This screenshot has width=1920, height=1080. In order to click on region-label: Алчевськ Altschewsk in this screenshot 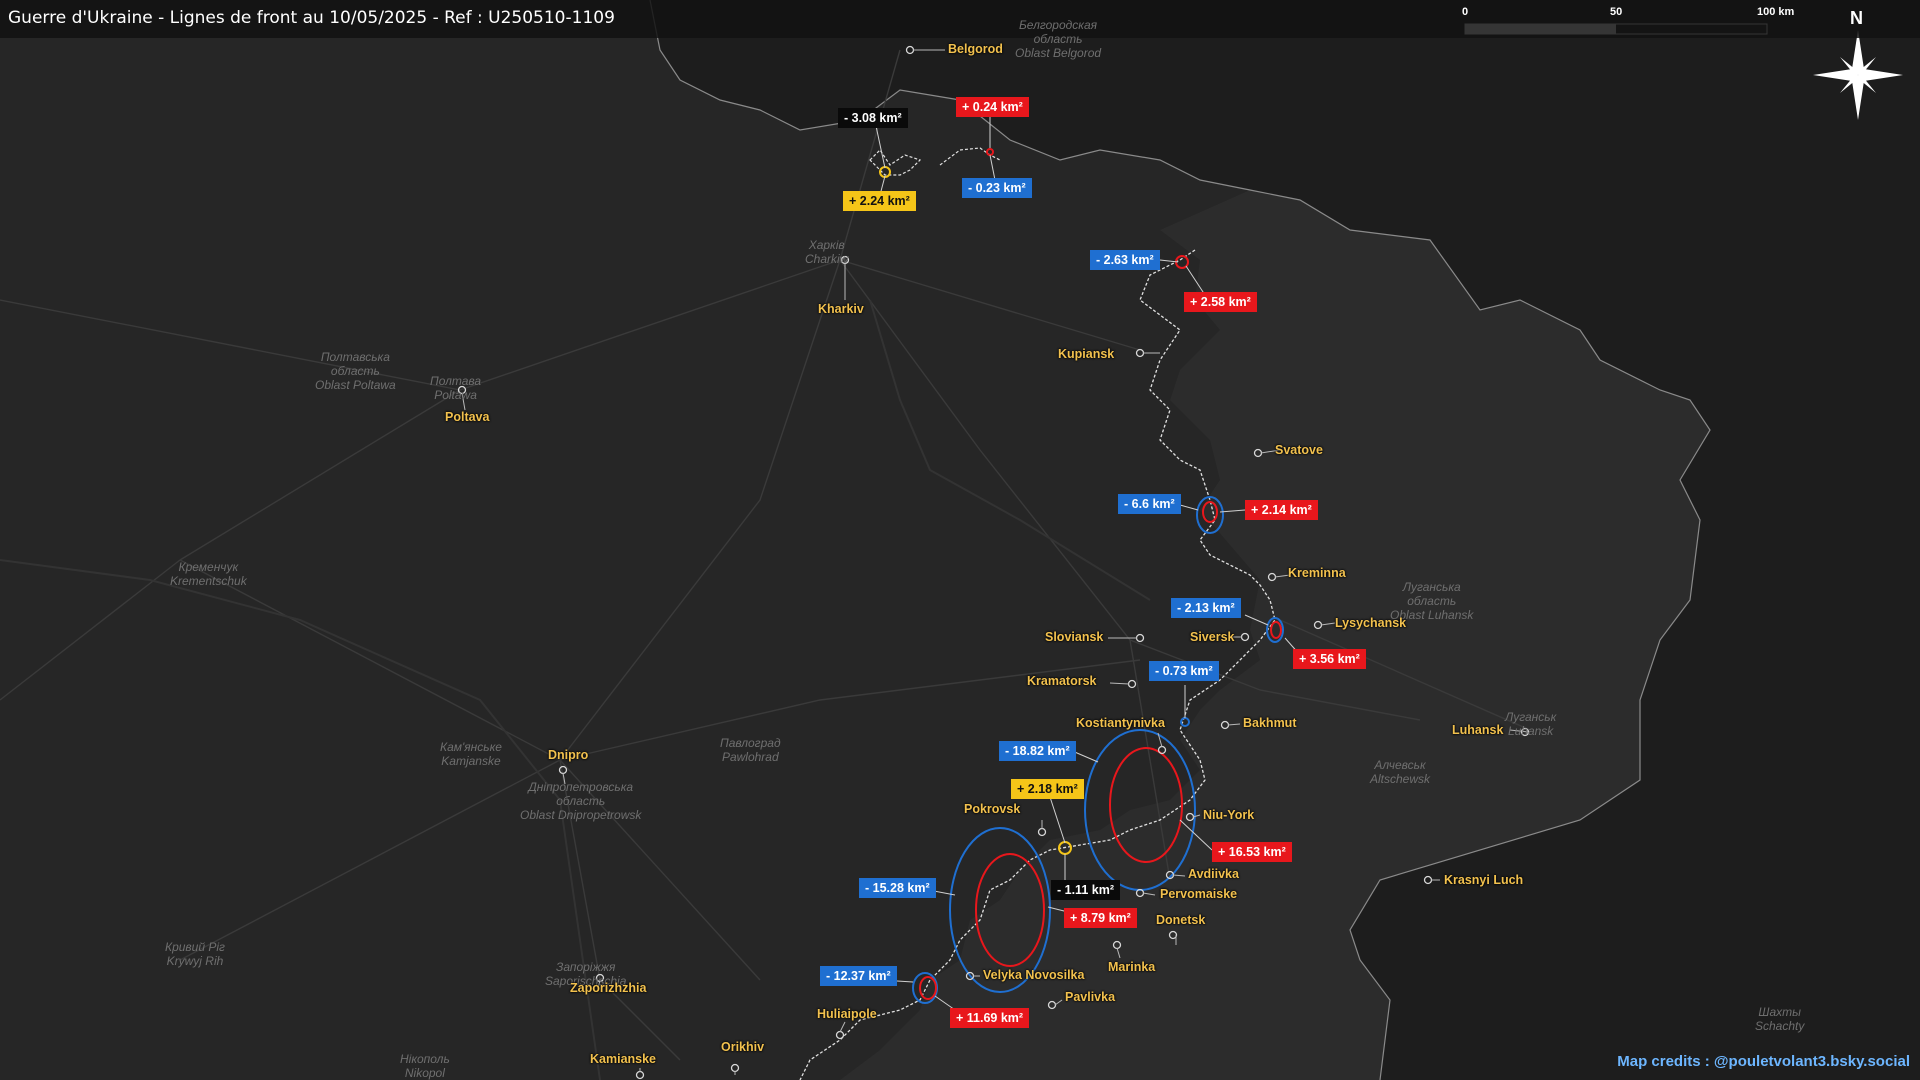, I will do `click(1400, 772)`.